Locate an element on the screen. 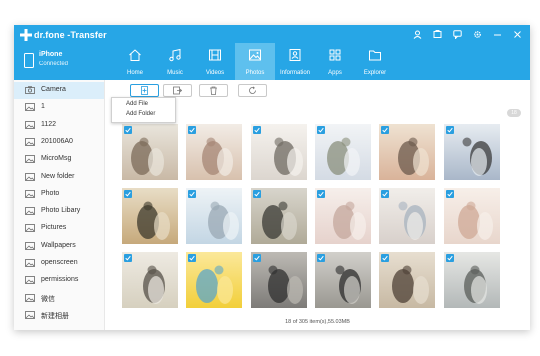  information-icon is located at coordinates (295, 55).